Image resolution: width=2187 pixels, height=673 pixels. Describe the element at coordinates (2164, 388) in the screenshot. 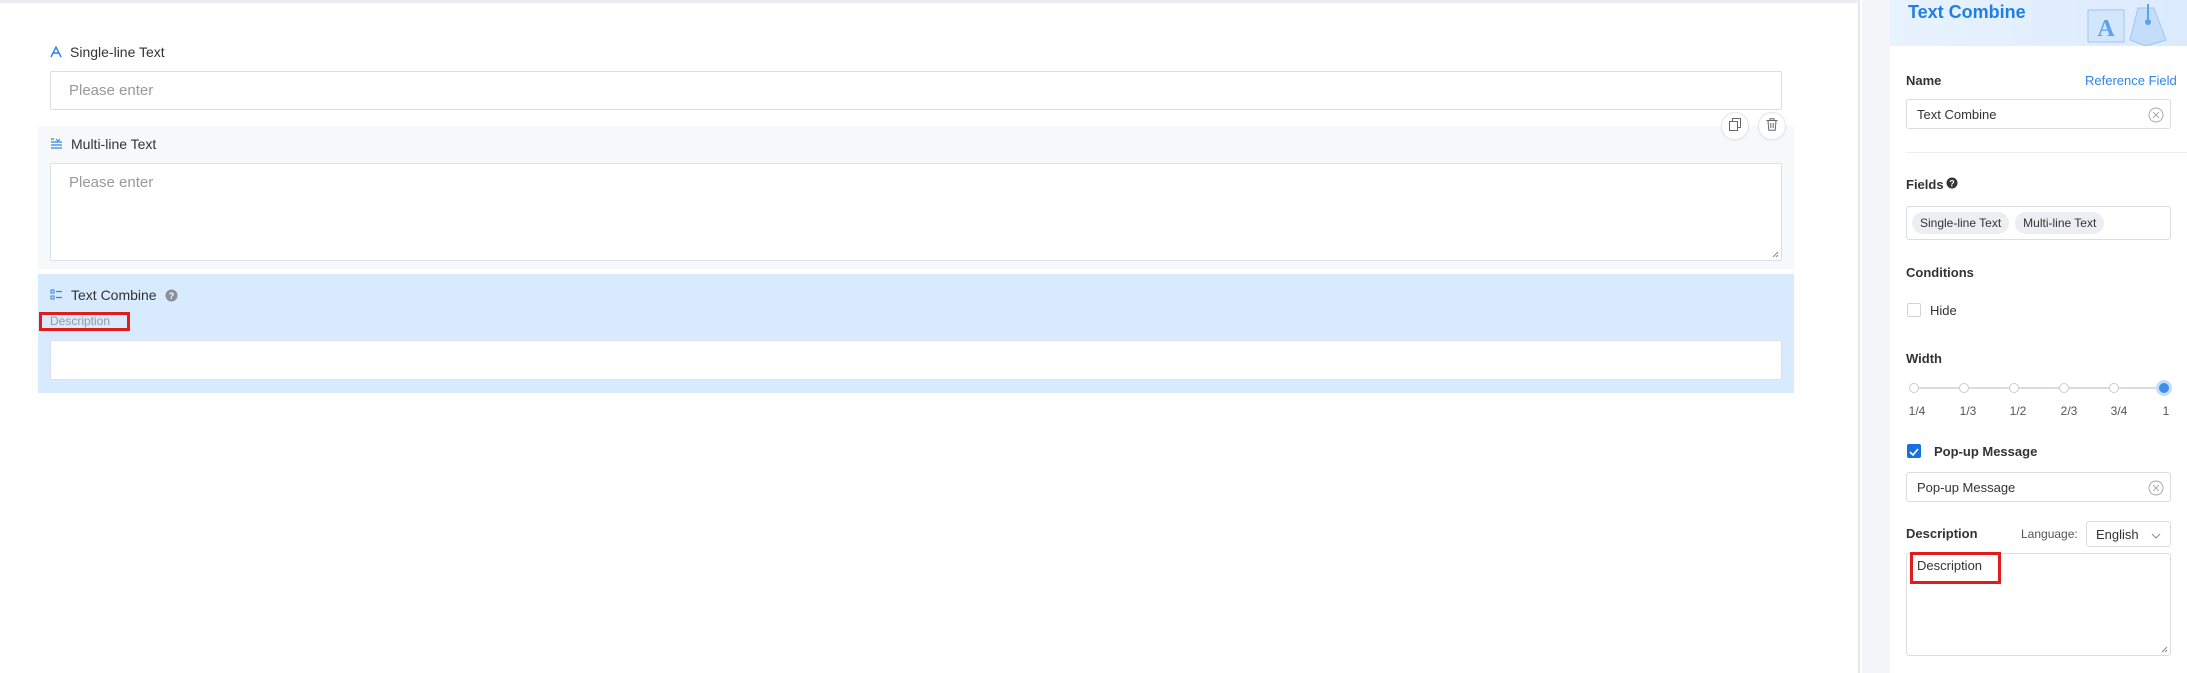

I see `slider-handle` at that location.